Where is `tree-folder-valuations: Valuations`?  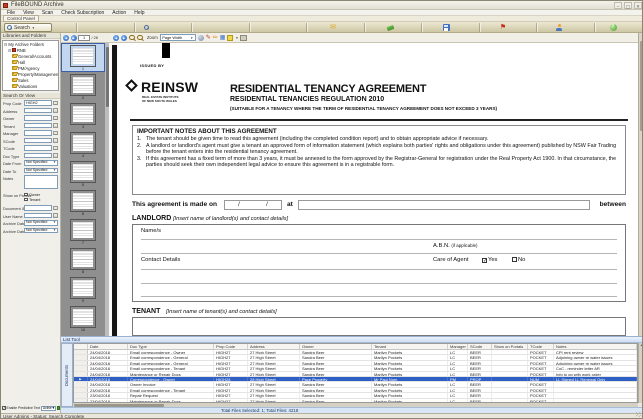
tree-folder-valuations: Valuations is located at coordinates (30, 86).